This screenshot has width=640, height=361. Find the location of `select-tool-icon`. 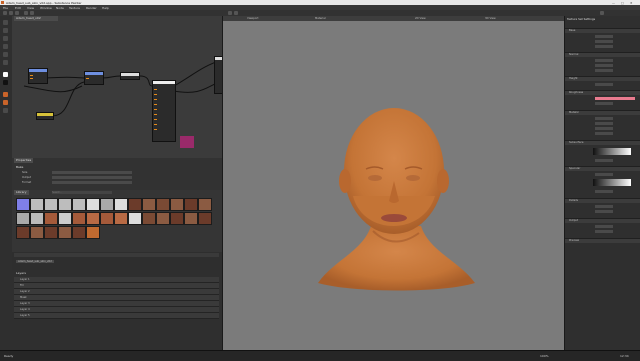

select-tool-icon is located at coordinates (5, 22).